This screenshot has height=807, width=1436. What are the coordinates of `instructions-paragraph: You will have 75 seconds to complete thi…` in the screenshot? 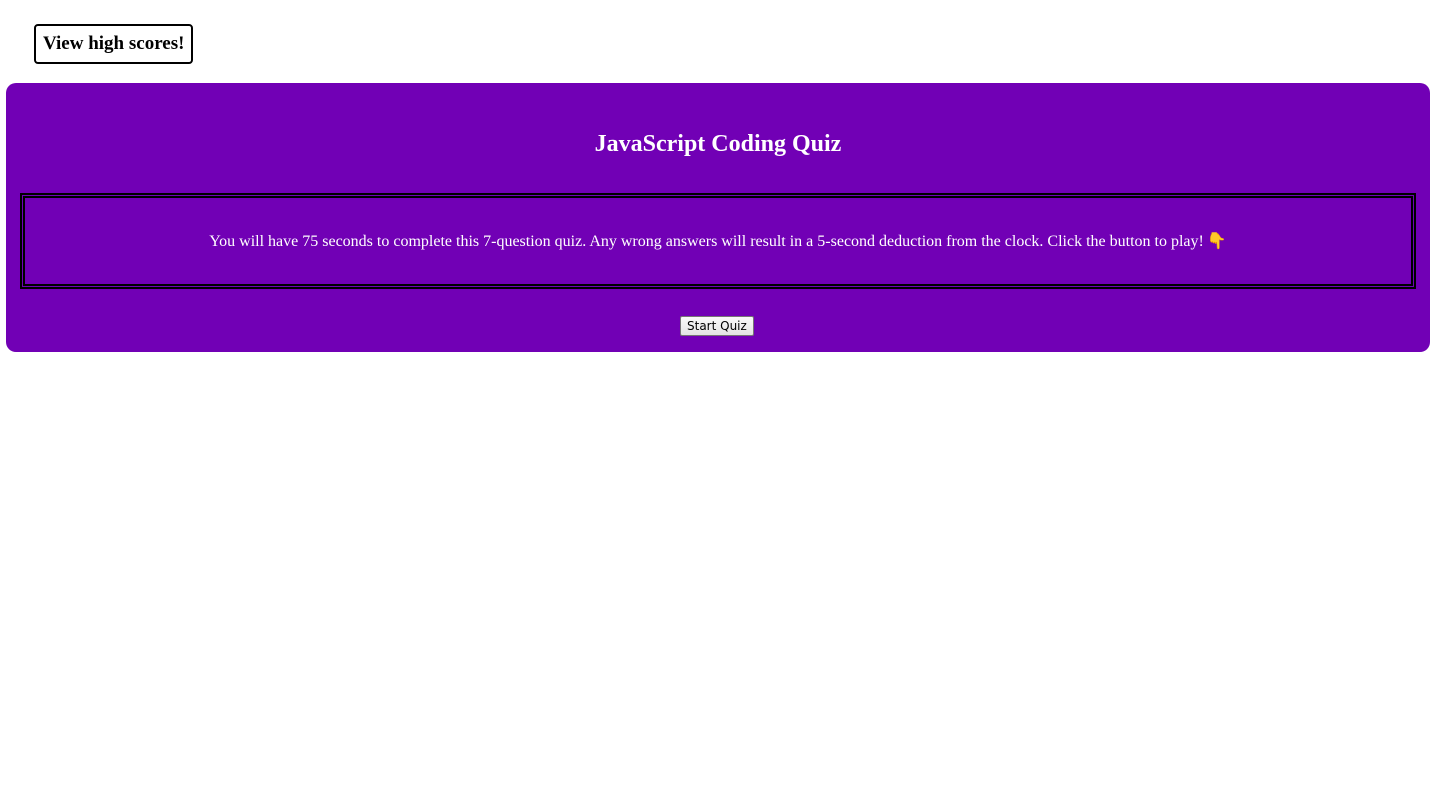 It's located at (718, 241).